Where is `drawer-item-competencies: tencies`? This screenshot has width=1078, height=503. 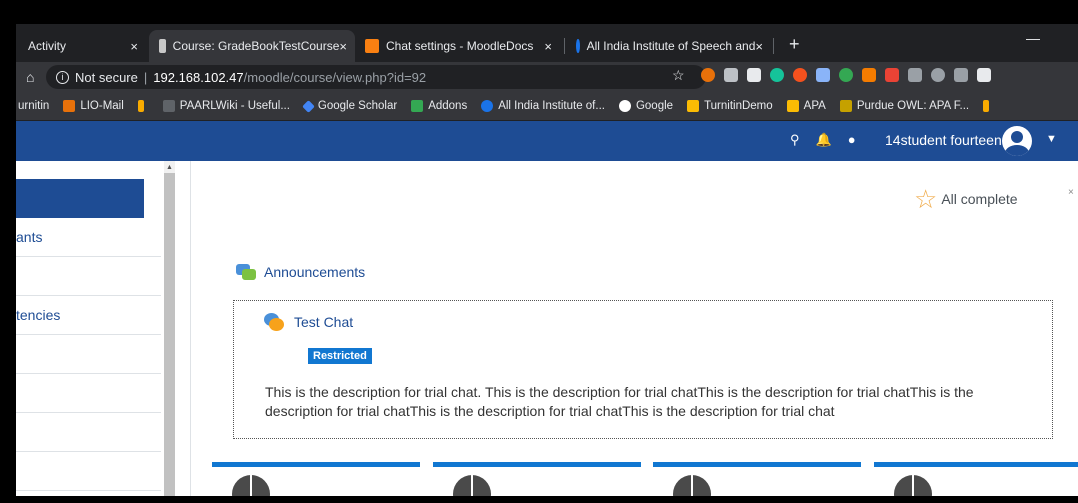
drawer-item-competencies: tencies is located at coordinates (88, 315).